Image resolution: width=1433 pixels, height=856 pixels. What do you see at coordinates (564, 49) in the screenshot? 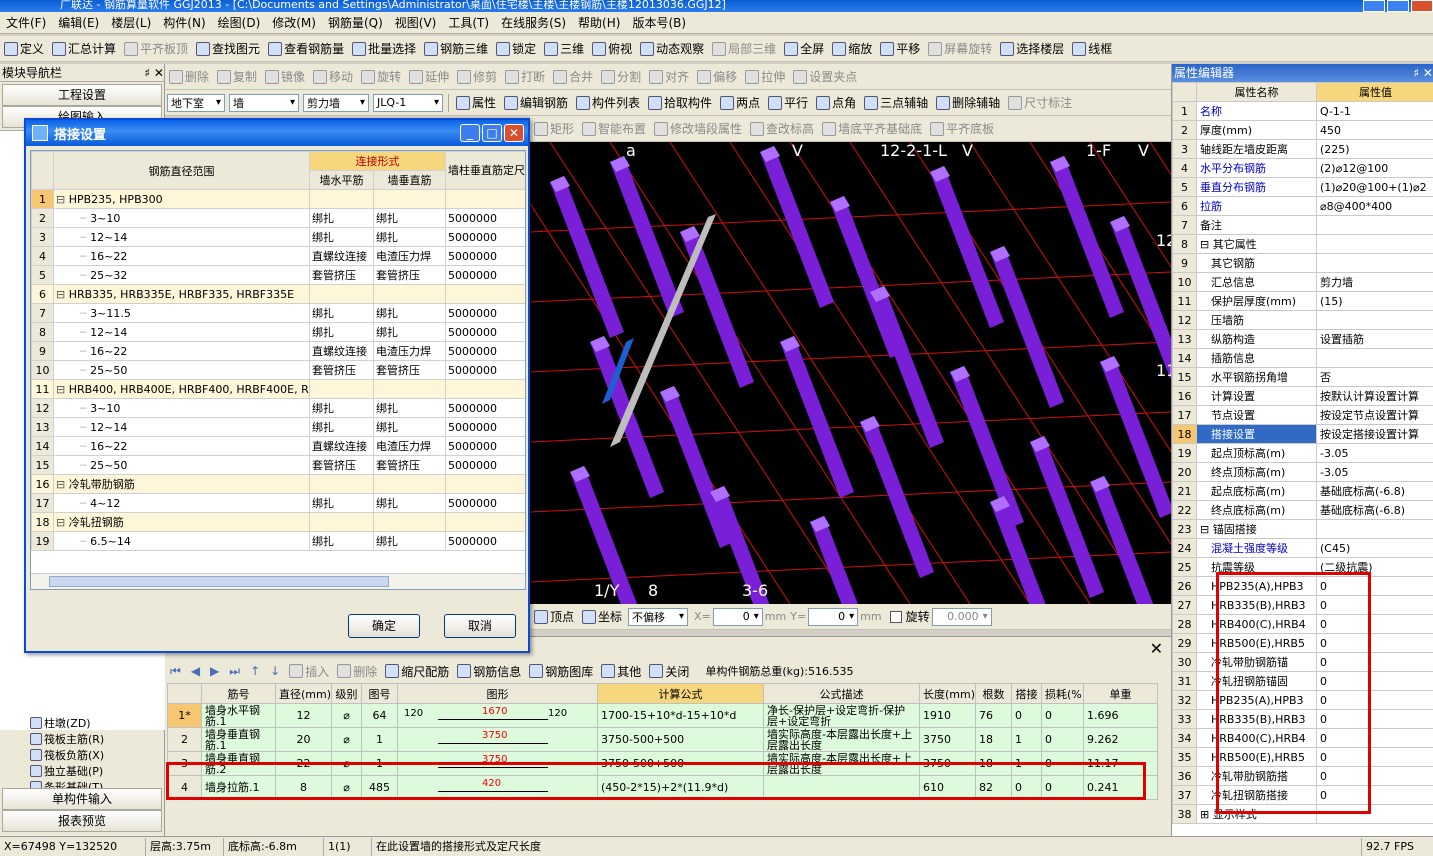
I see `toolbar1-button: 三维` at bounding box center [564, 49].